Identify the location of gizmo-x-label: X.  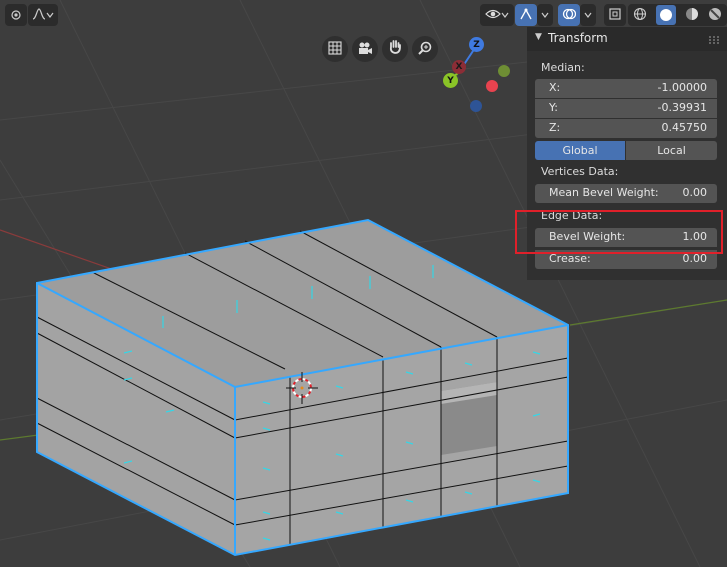
(459, 67).